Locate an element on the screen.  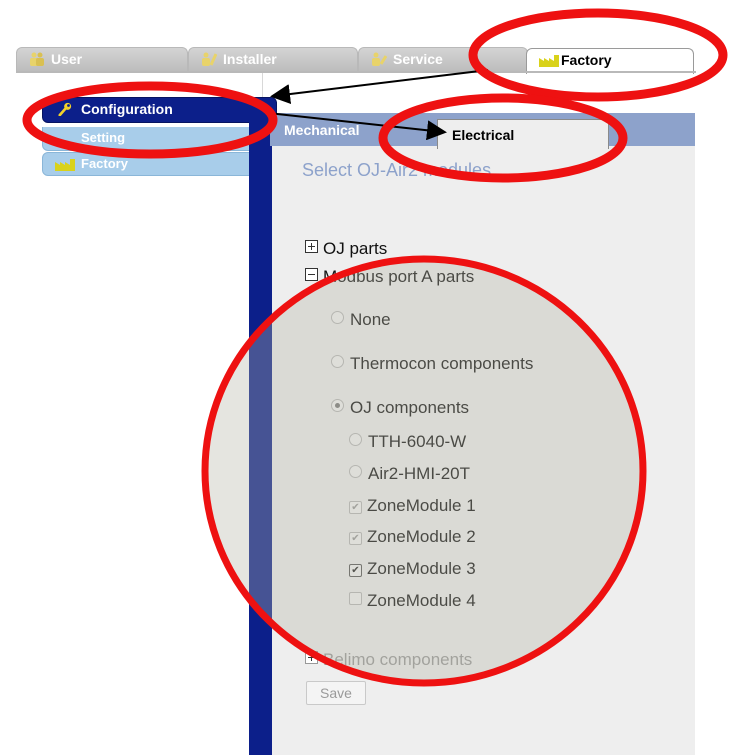
annotation-ellipse-configuration is located at coordinates (150, 120).